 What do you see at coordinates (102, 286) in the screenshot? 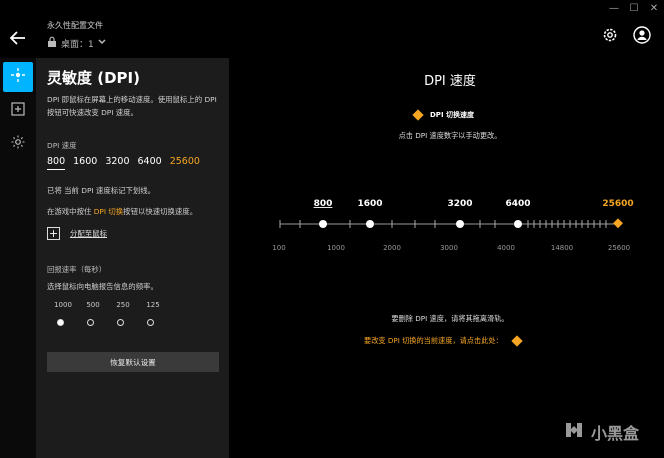
I see `report-rate-description: 选择鼠标向电脑报告信息的频率。` at bounding box center [102, 286].